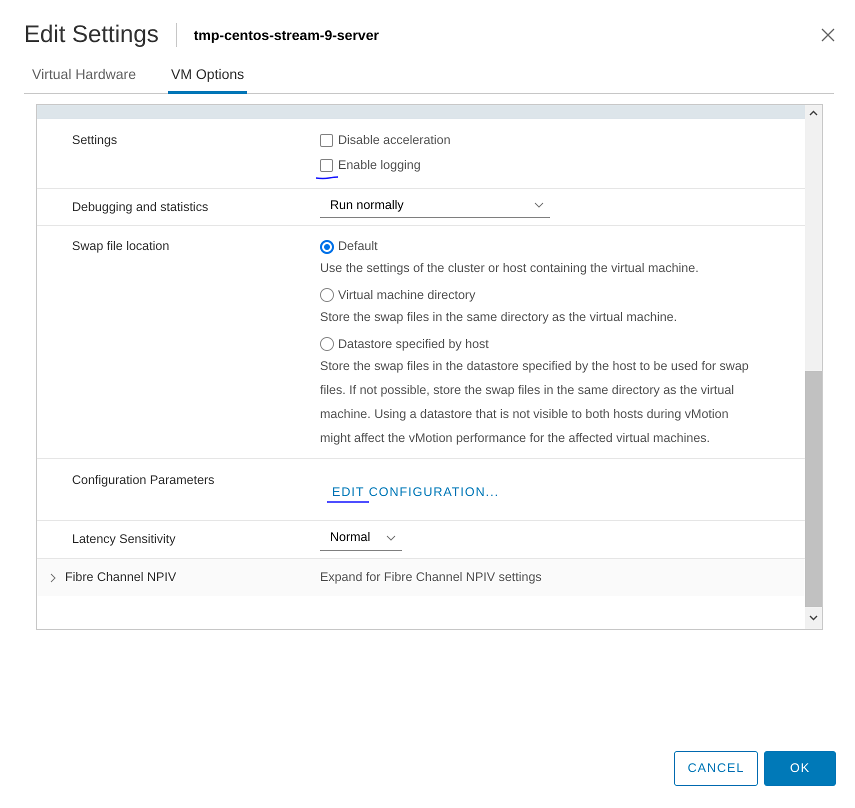 This screenshot has height=808, width=855. Describe the element at coordinates (84, 79) in the screenshot. I see `tab: Virtual Hardware` at that location.